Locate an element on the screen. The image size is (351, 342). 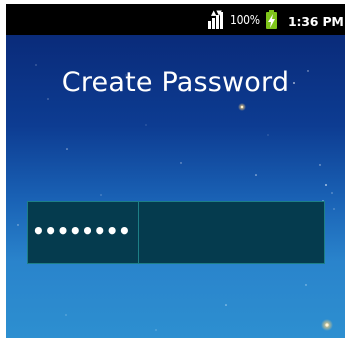
password-mask: •••••••• is located at coordinates (81, 231).